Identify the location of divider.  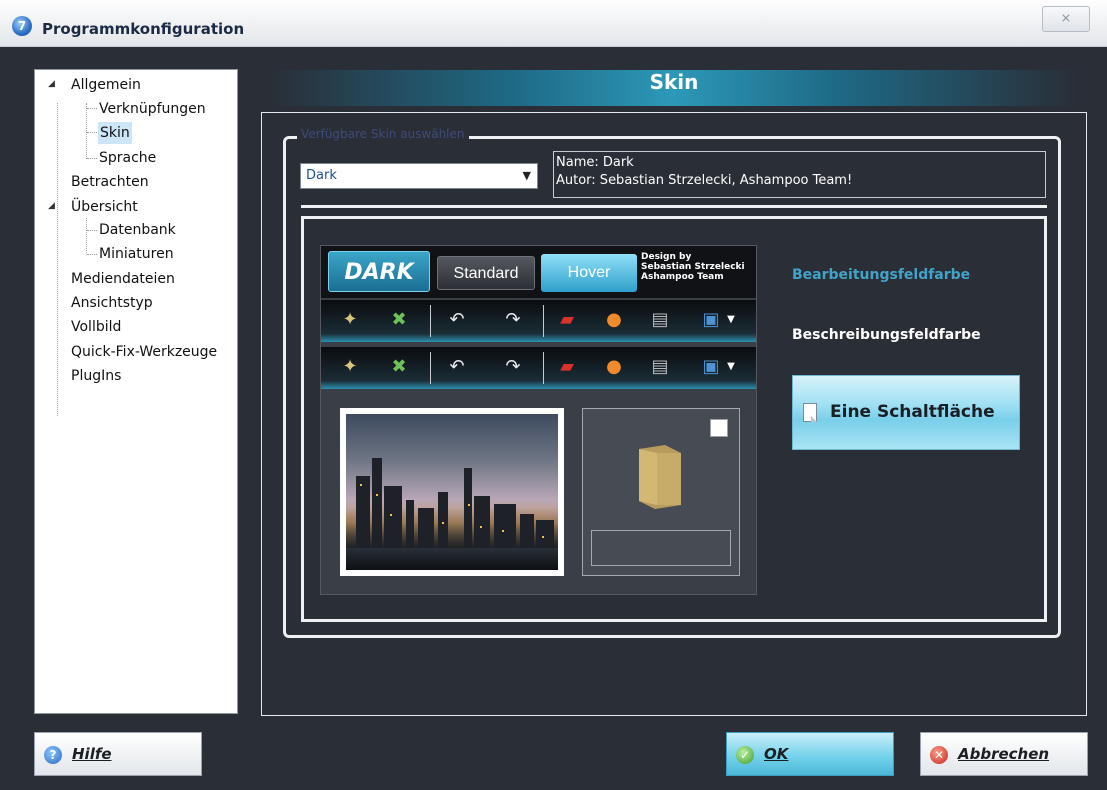
(674, 206).